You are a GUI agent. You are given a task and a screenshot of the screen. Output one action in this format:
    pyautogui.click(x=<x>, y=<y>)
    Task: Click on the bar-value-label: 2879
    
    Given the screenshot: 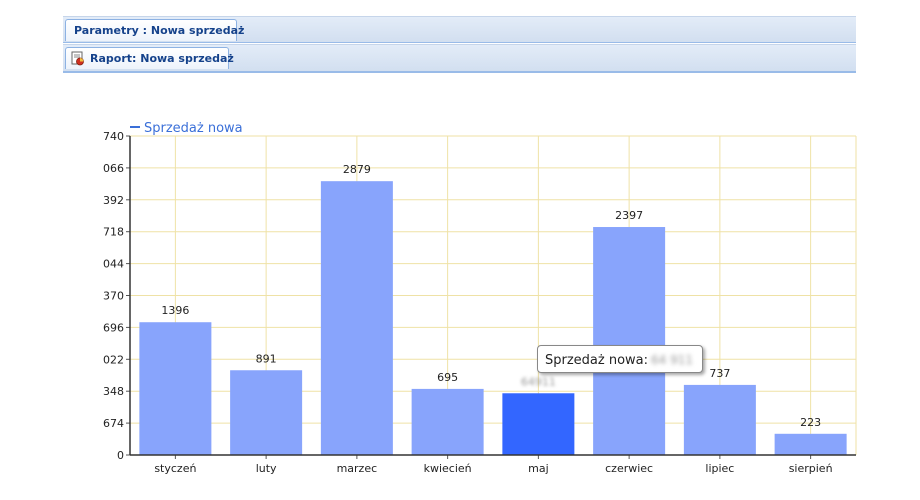 What is the action you would take?
    pyautogui.click(x=357, y=169)
    